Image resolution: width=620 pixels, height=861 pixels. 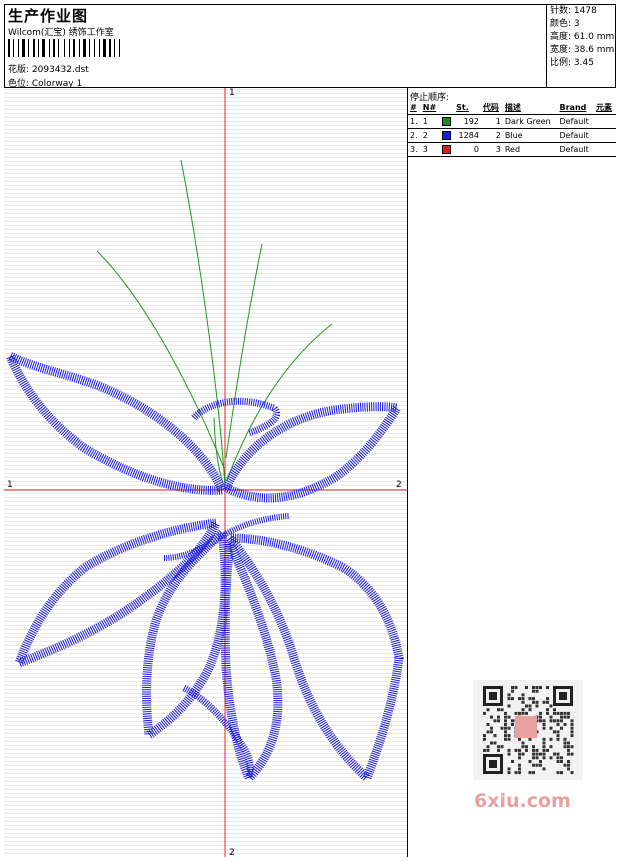 What do you see at coordinates (603, 107) in the screenshot?
I see `col-element: 元素` at bounding box center [603, 107].